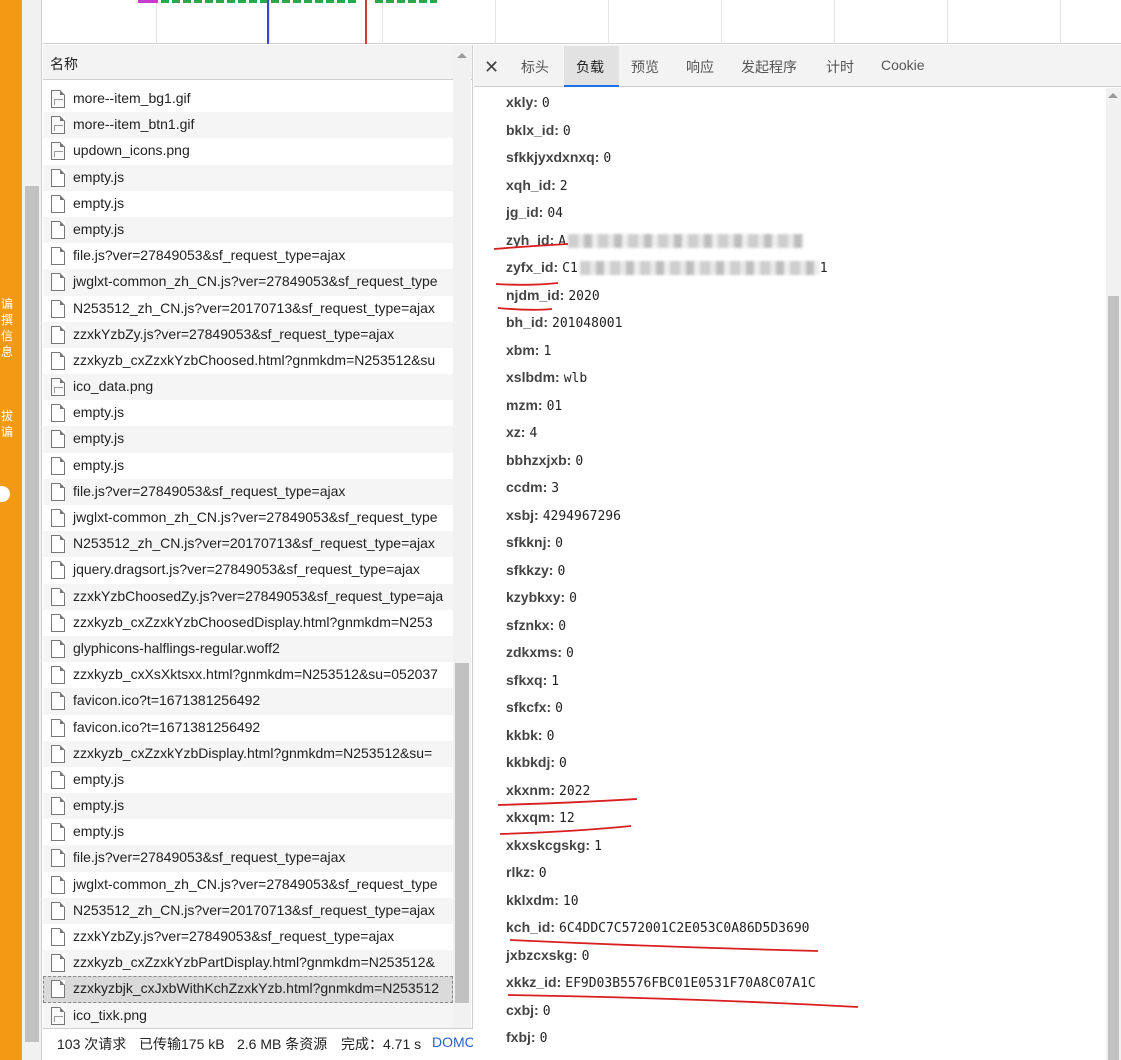  I want to click on payload-param: cxbj: 0, so click(528, 1015).